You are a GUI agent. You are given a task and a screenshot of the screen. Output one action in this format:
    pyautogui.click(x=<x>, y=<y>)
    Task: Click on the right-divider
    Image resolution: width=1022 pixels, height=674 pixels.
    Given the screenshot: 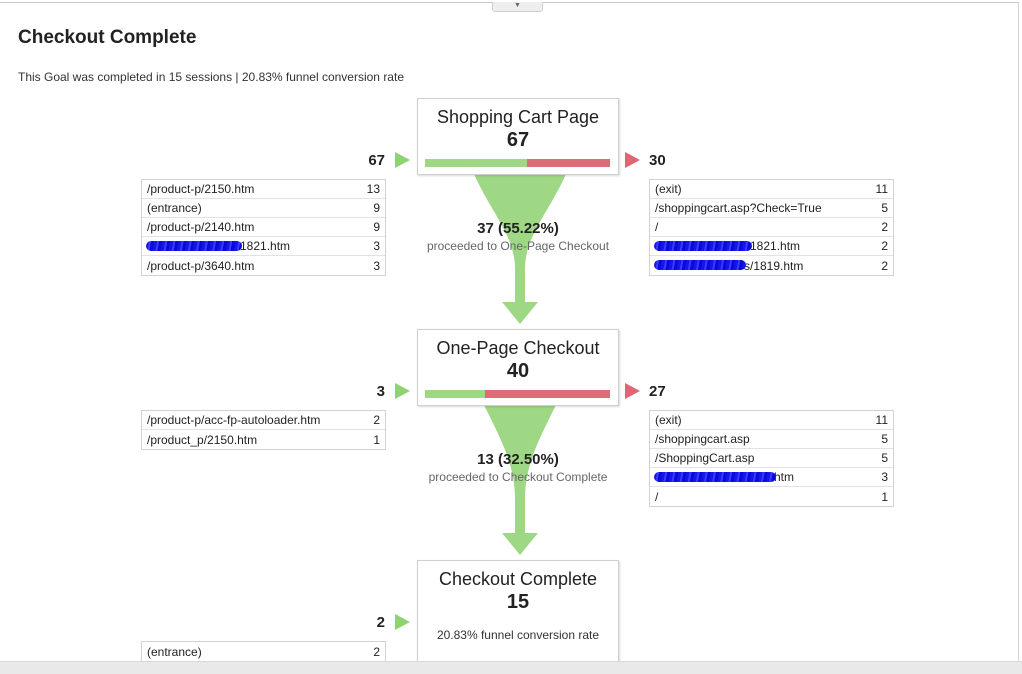 What is the action you would take?
    pyautogui.click(x=1018, y=332)
    